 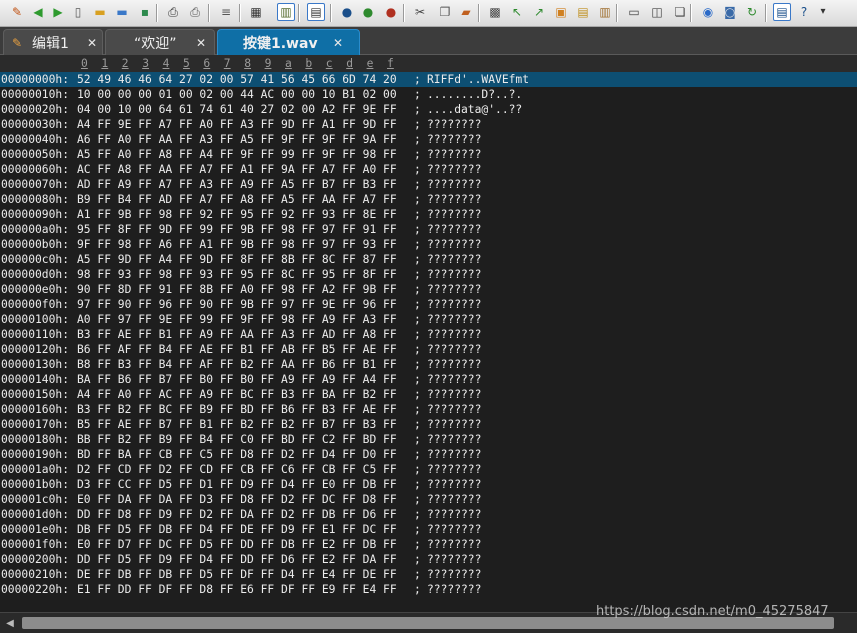 I want to click on hex-mode-icon: ▦, so click(x=256, y=12).